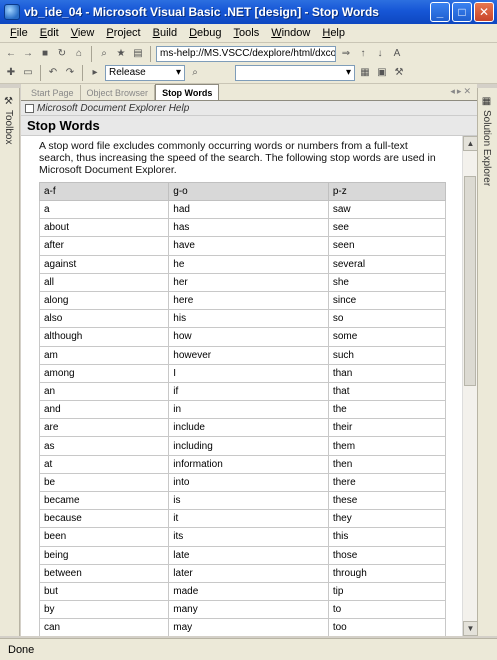 This screenshot has width=497, height=660. Describe the element at coordinates (387, 428) in the screenshot. I see `table-cell: their` at that location.